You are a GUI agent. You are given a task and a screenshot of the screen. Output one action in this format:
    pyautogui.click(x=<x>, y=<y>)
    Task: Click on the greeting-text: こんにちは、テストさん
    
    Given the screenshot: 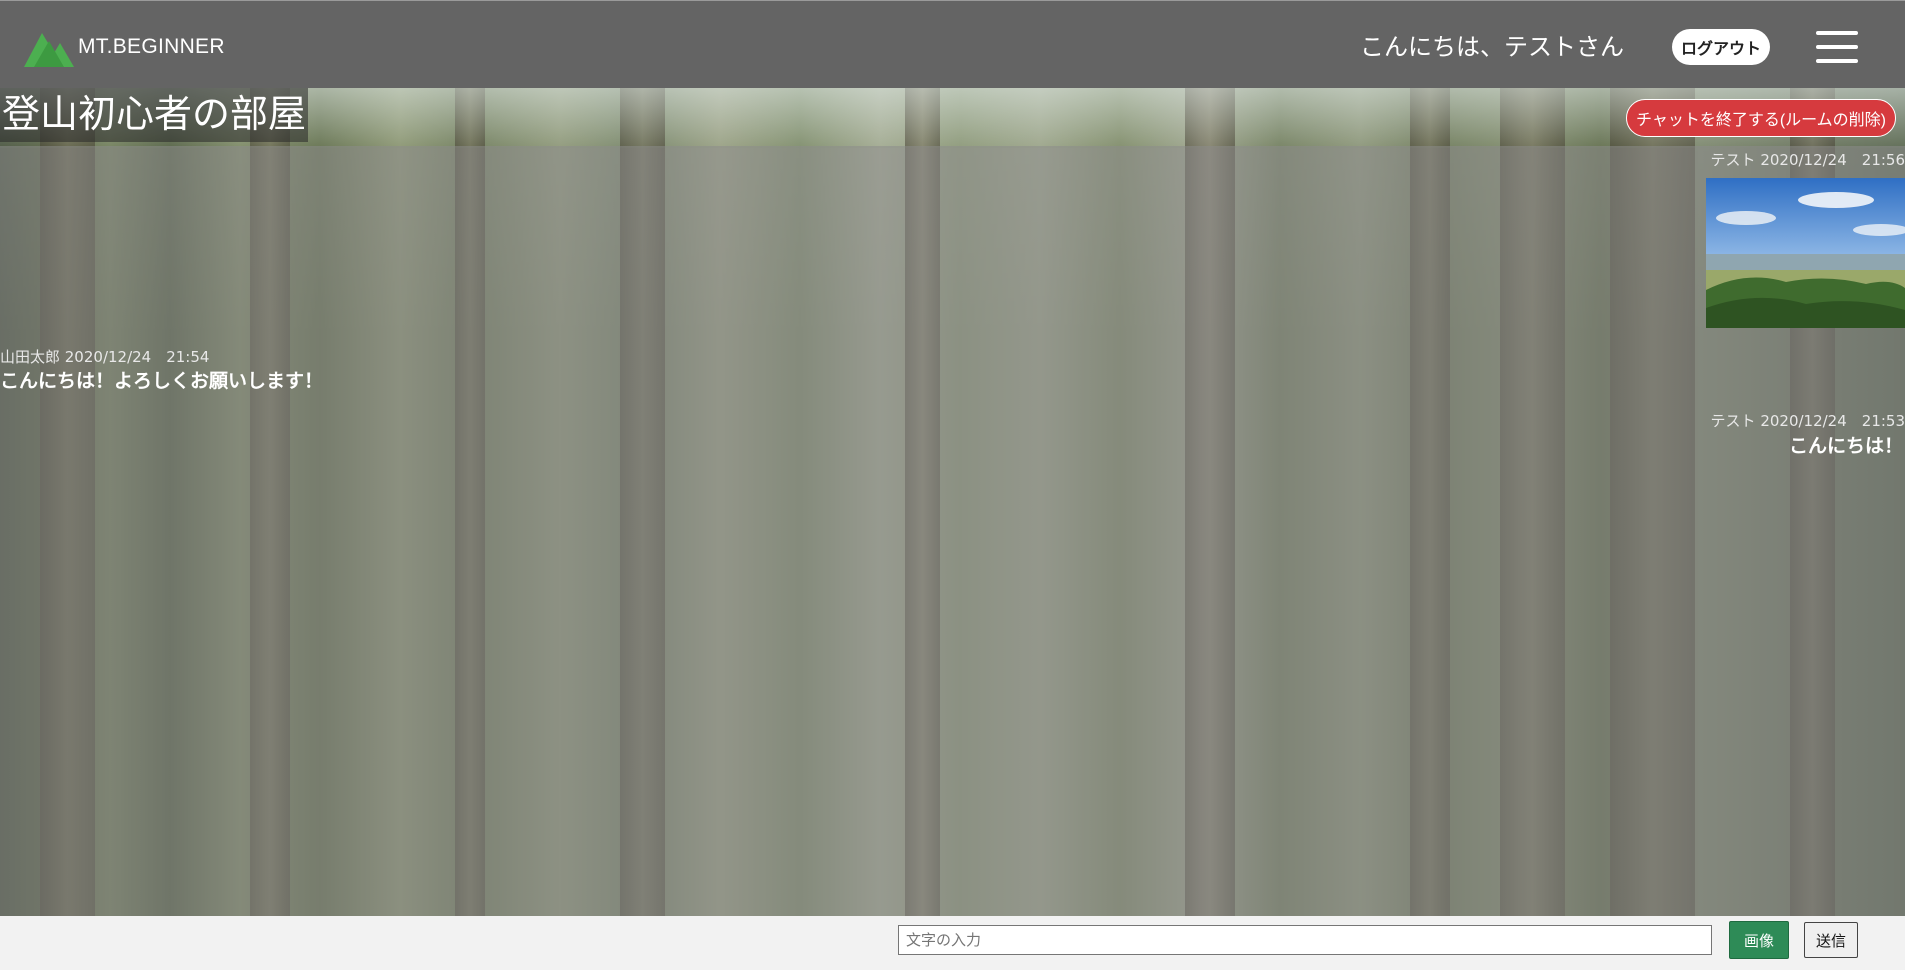 What is the action you would take?
    pyautogui.click(x=1492, y=47)
    